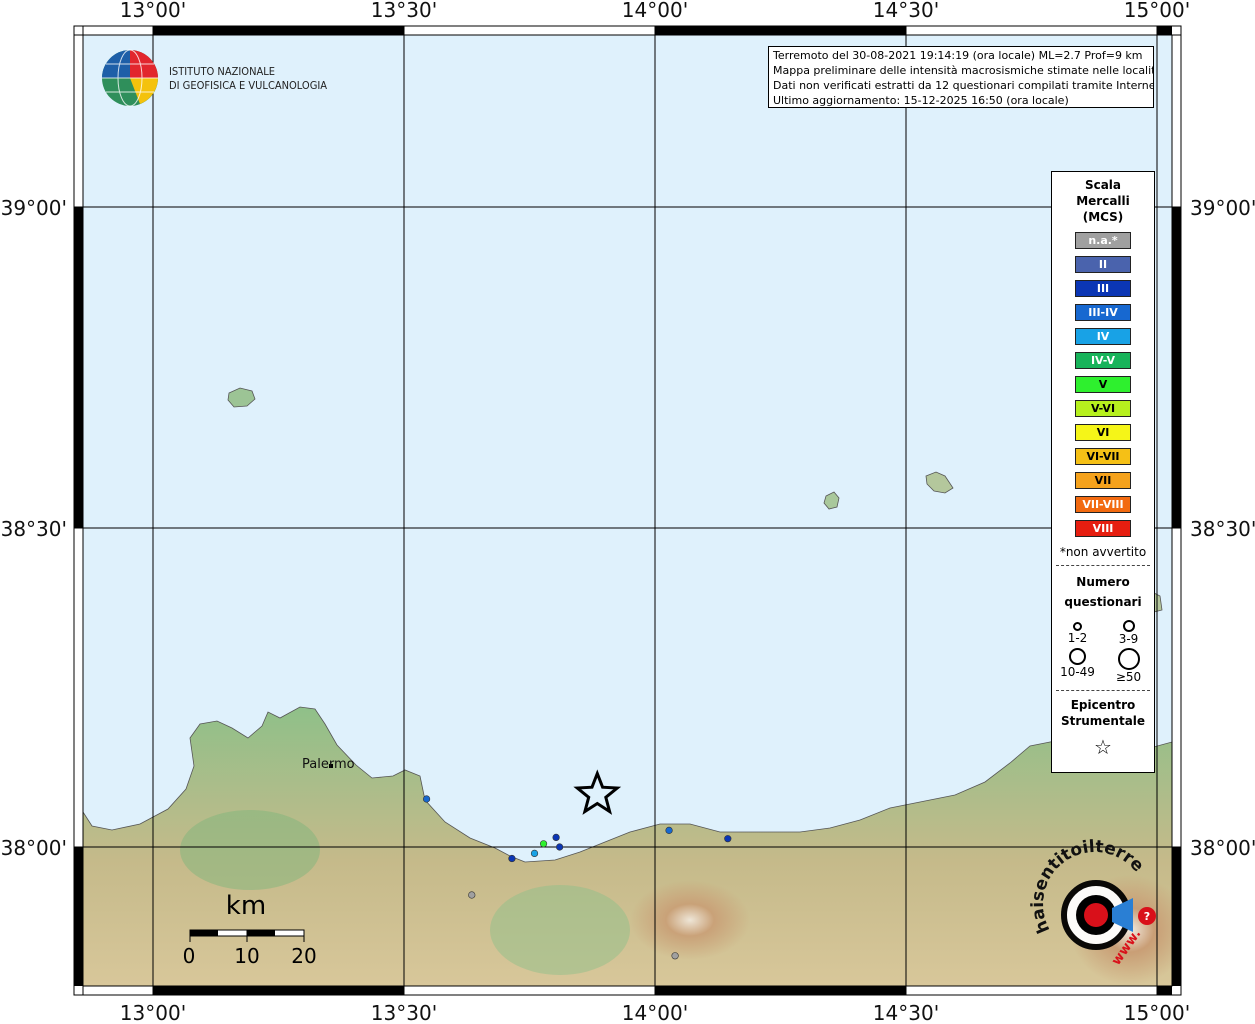 Image resolution: width=1255 pixels, height=1024 pixels. I want to click on intensity-swatch: VII, so click(1103, 480).